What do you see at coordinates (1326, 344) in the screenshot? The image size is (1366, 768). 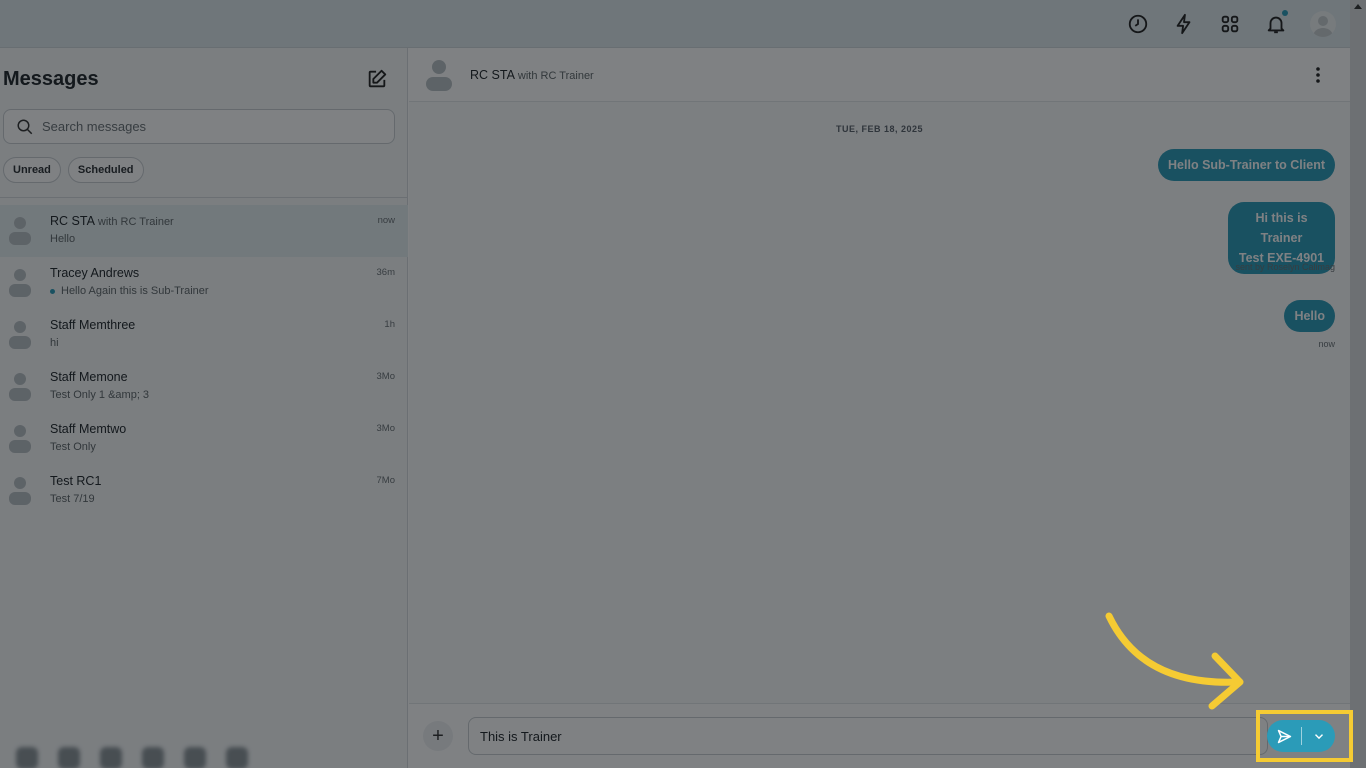 I see `message-time: now` at bounding box center [1326, 344].